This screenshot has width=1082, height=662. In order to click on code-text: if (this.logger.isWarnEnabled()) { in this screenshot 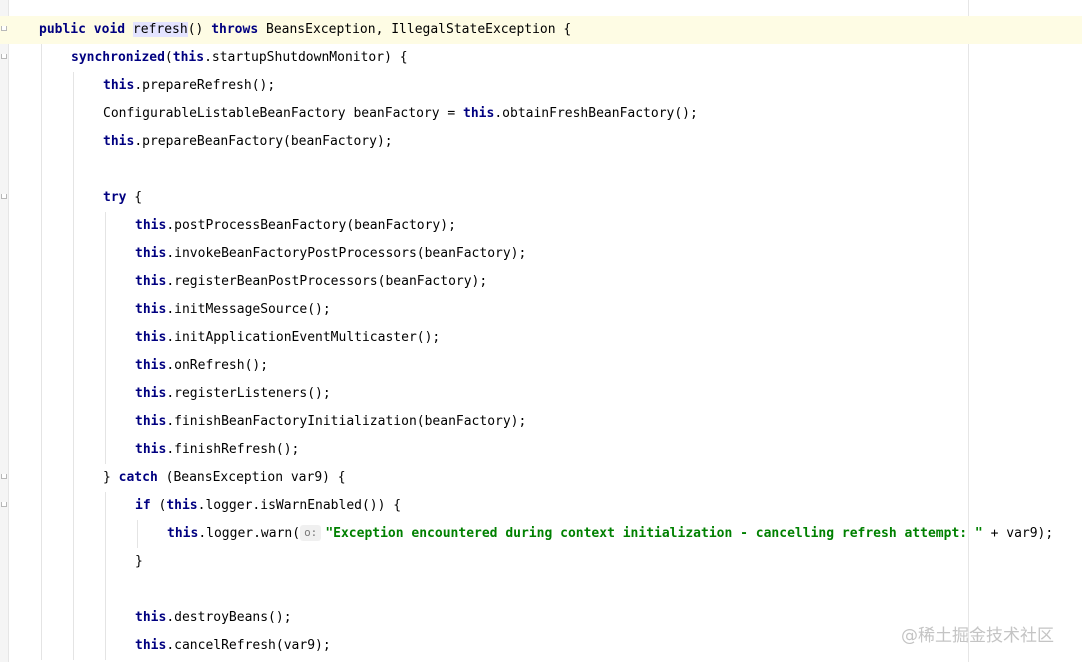, I will do `click(268, 506)`.